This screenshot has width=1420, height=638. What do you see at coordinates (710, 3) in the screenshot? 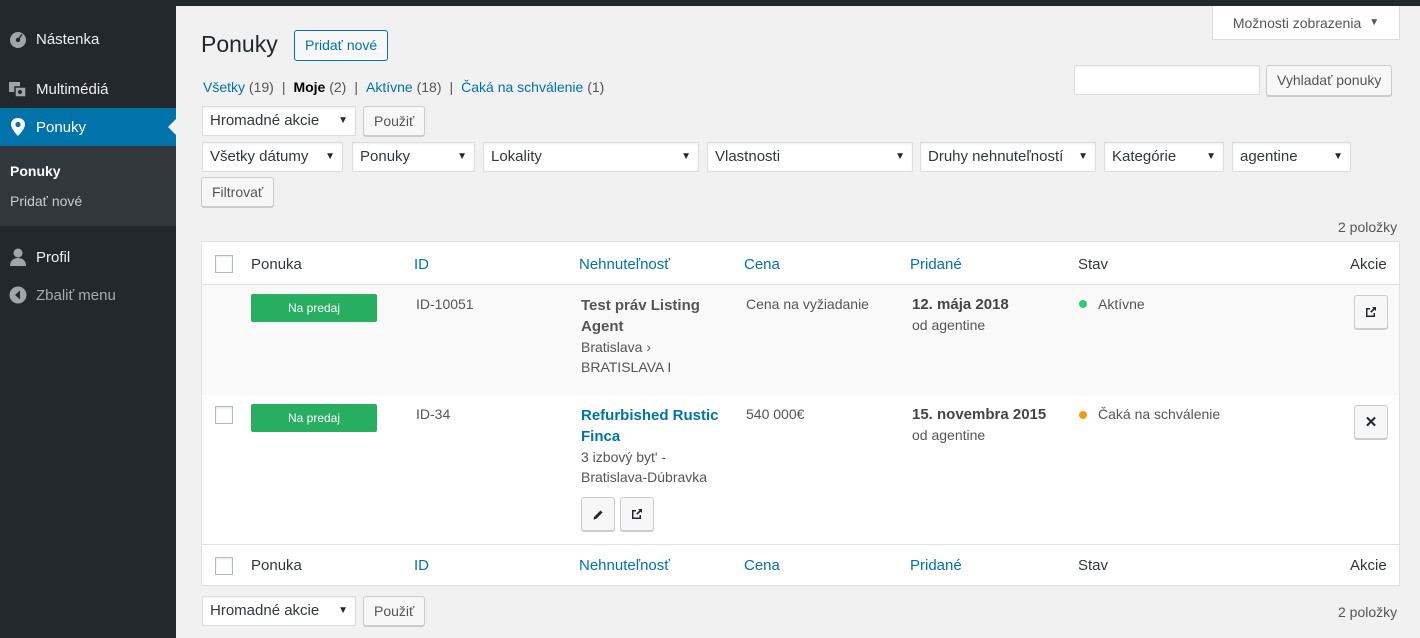
I see `admin-bar` at bounding box center [710, 3].